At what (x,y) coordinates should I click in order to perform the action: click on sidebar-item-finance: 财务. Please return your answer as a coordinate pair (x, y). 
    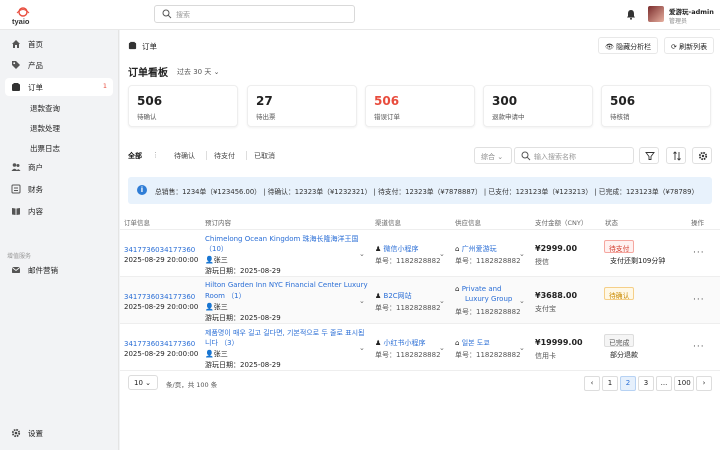
    Looking at the image, I should click on (59, 189).